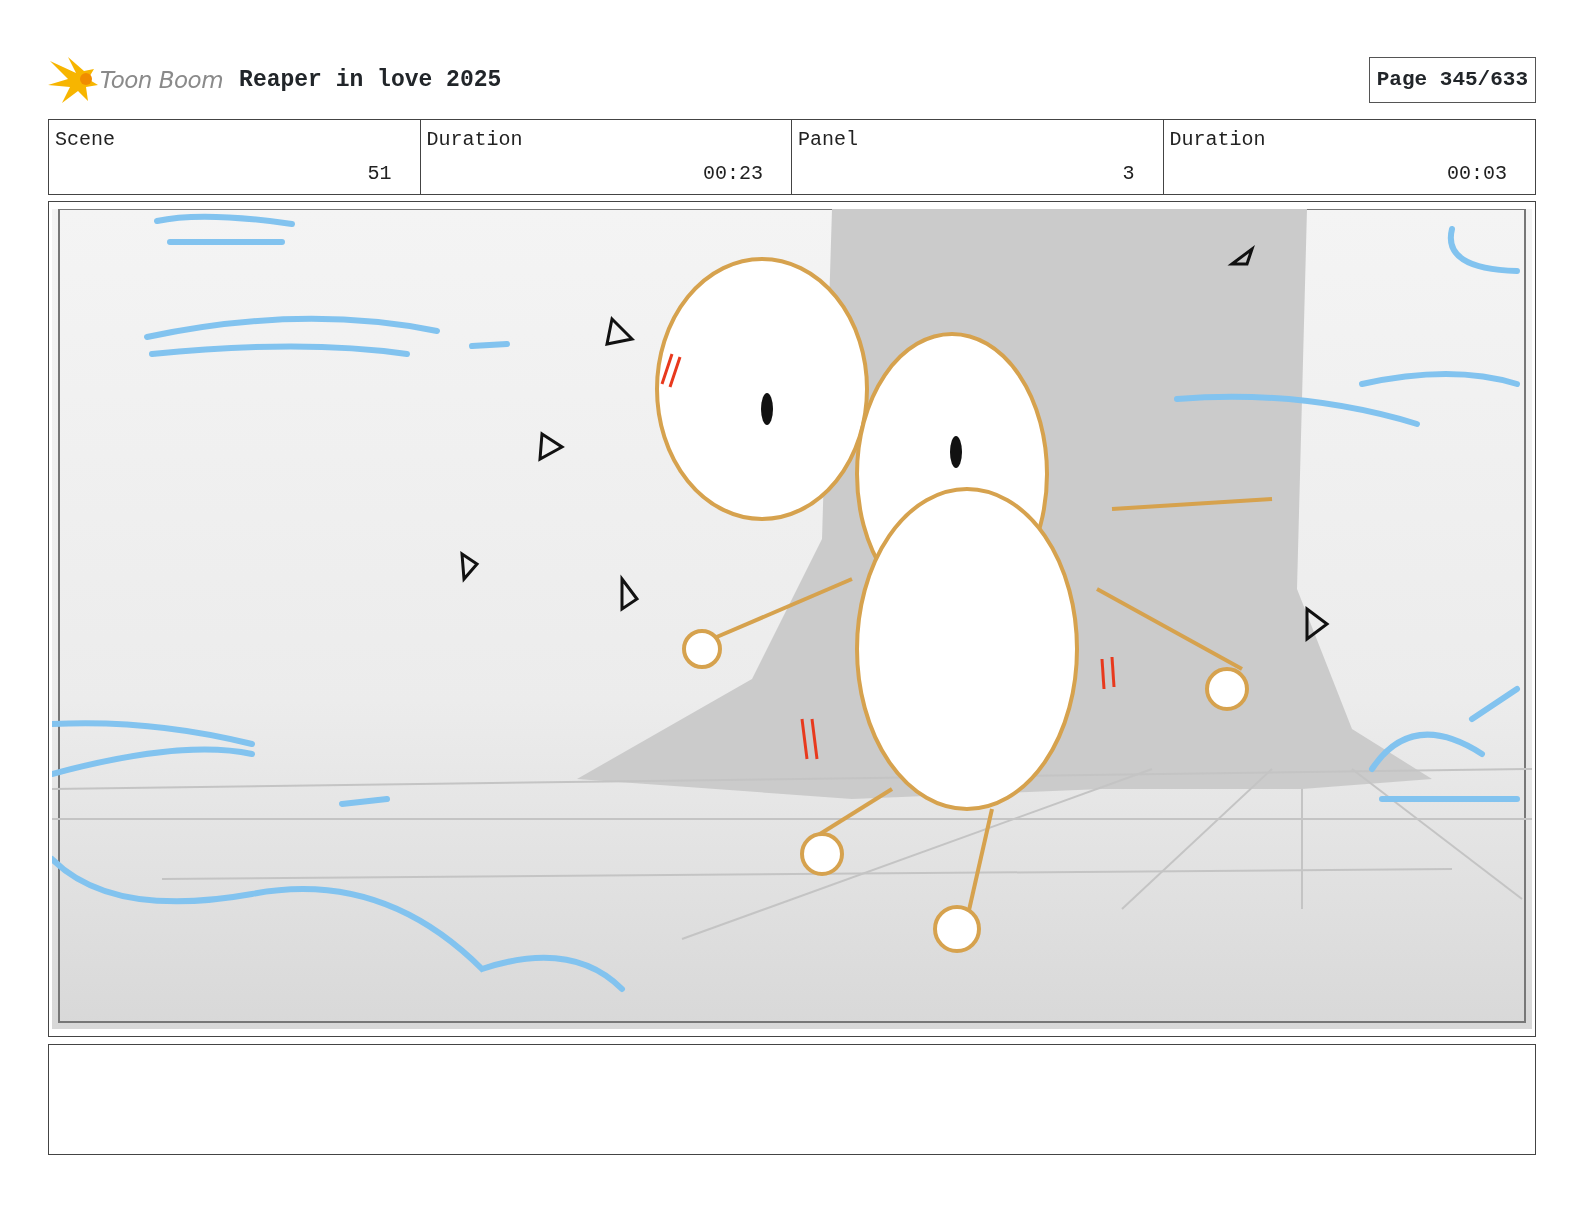 This screenshot has width=1584, height=1224. Describe the element at coordinates (74, 80) in the screenshot. I see `starburst-logo-icon` at that location.